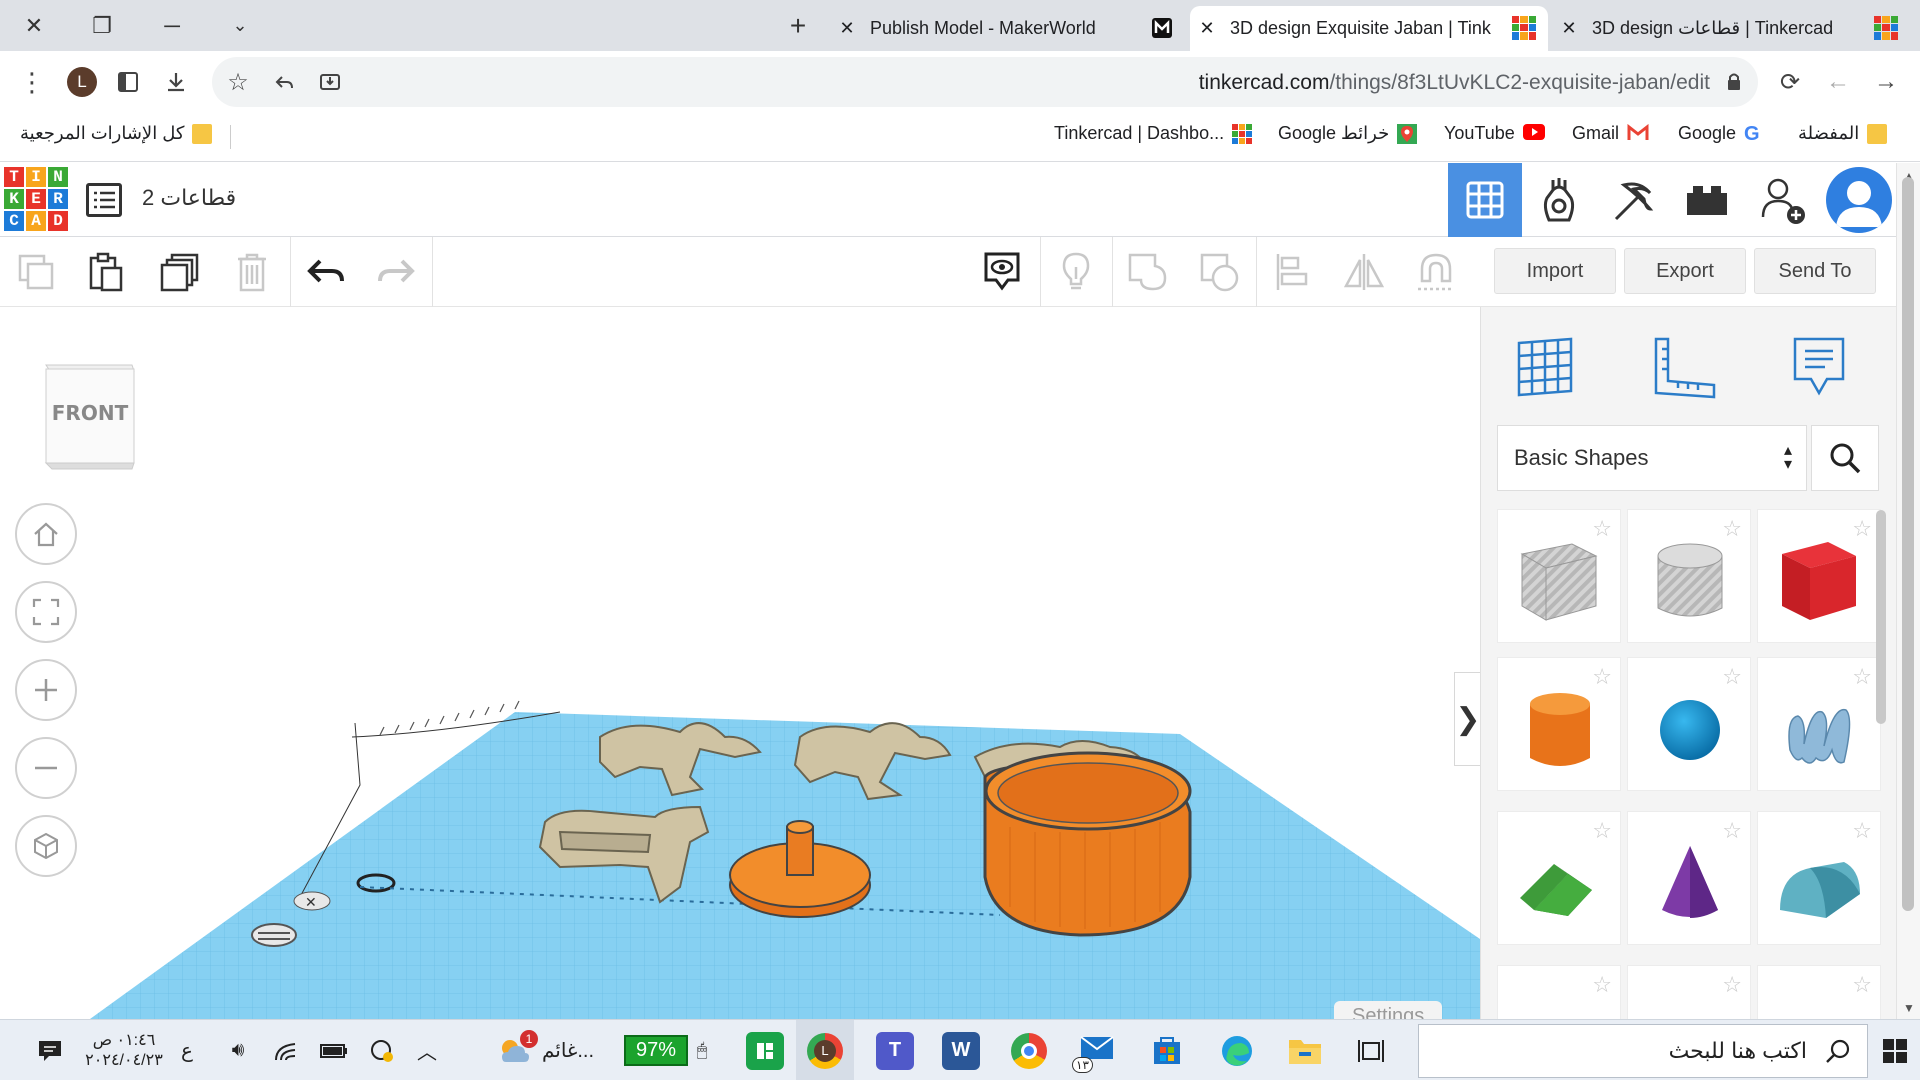 The image size is (1920, 1080). Describe the element at coordinates (1220, 272) in the screenshot. I see `ungroup-button` at that location.